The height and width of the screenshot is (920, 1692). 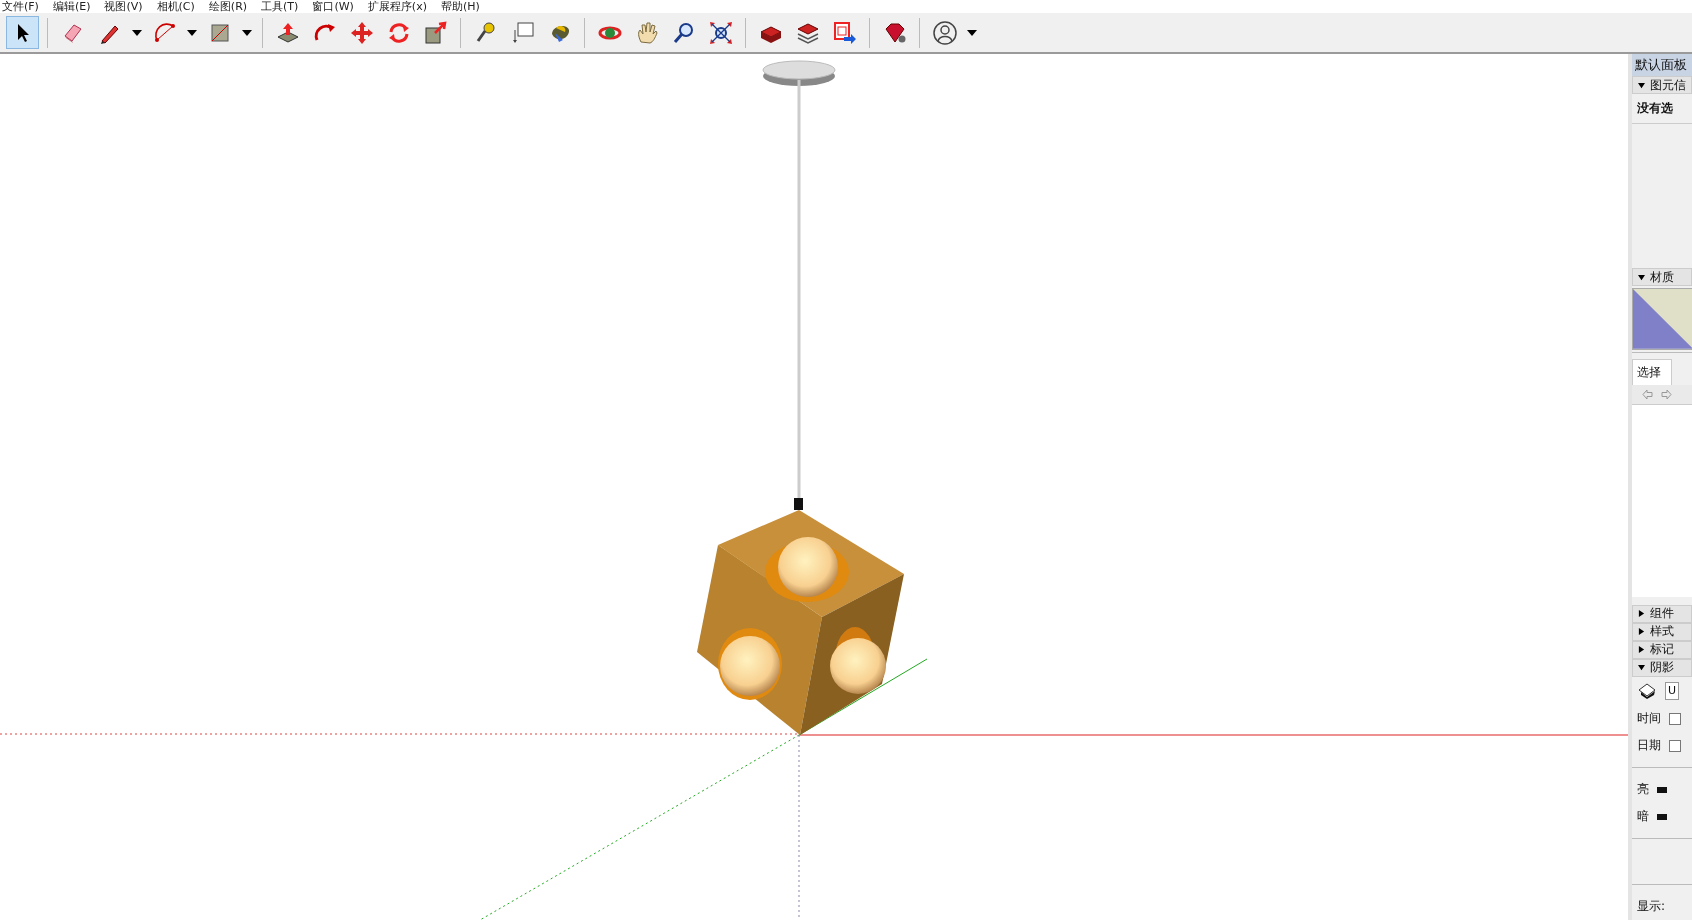 What do you see at coordinates (435, 32) in the screenshot?
I see `scale-icon` at bounding box center [435, 32].